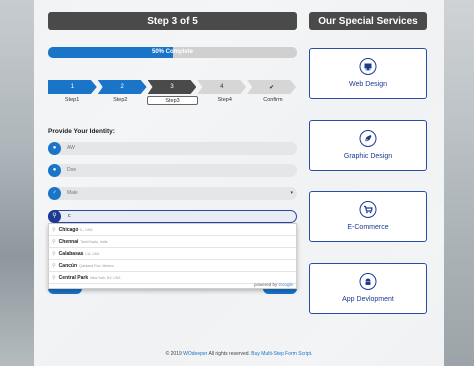 Image resolution: width=474 pixels, height=366 pixels. Describe the element at coordinates (172, 193) in the screenshot. I see `gender-select: ♂ Male ▾` at that location.